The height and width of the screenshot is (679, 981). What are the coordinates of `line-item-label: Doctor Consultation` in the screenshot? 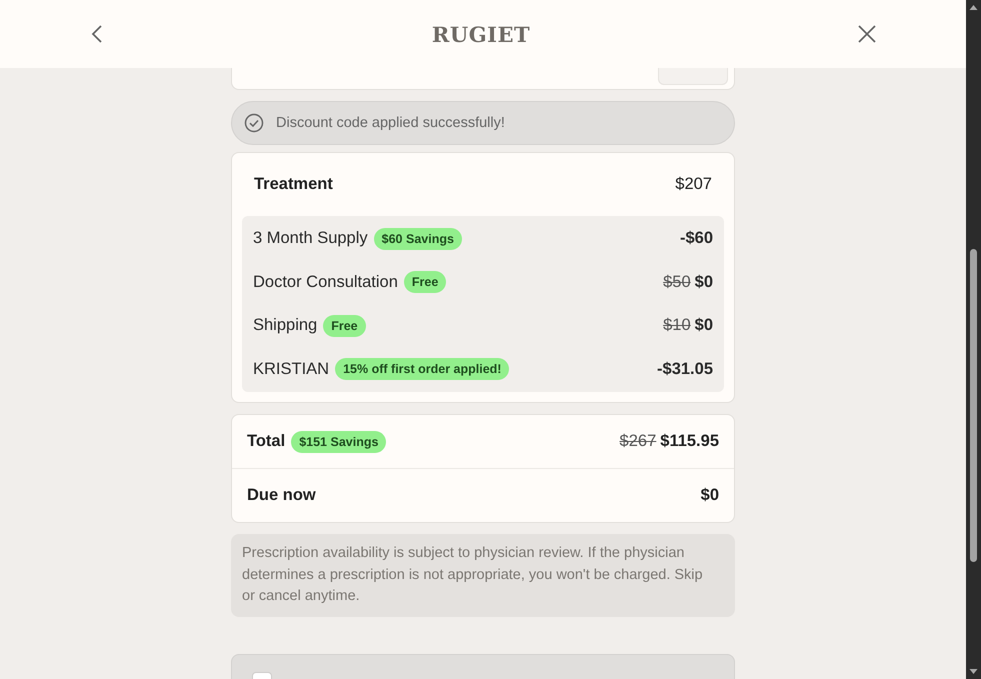 It's located at (325, 282).